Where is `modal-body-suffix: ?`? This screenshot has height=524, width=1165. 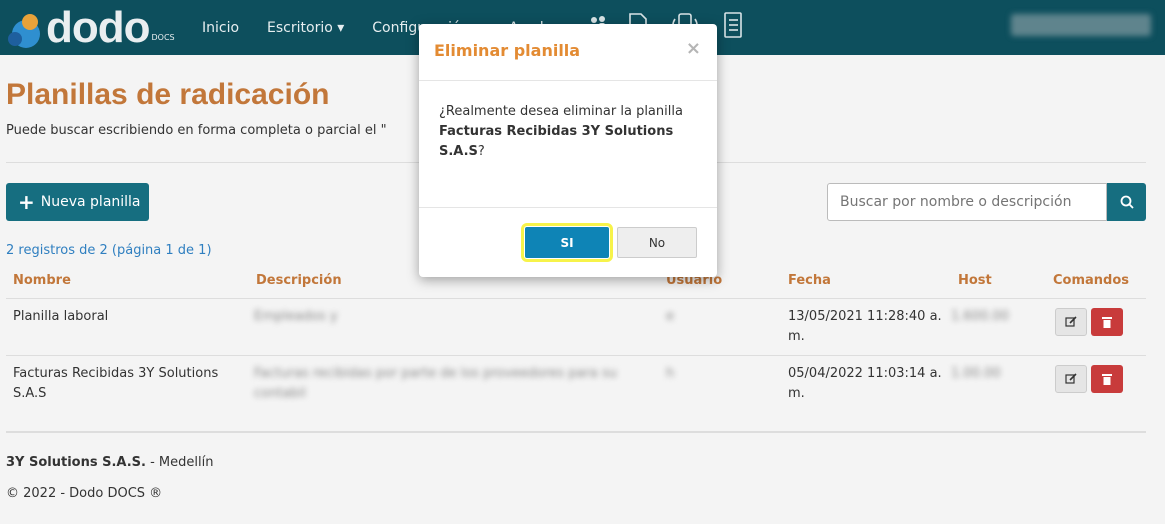 modal-body-suffix: ? is located at coordinates (481, 151).